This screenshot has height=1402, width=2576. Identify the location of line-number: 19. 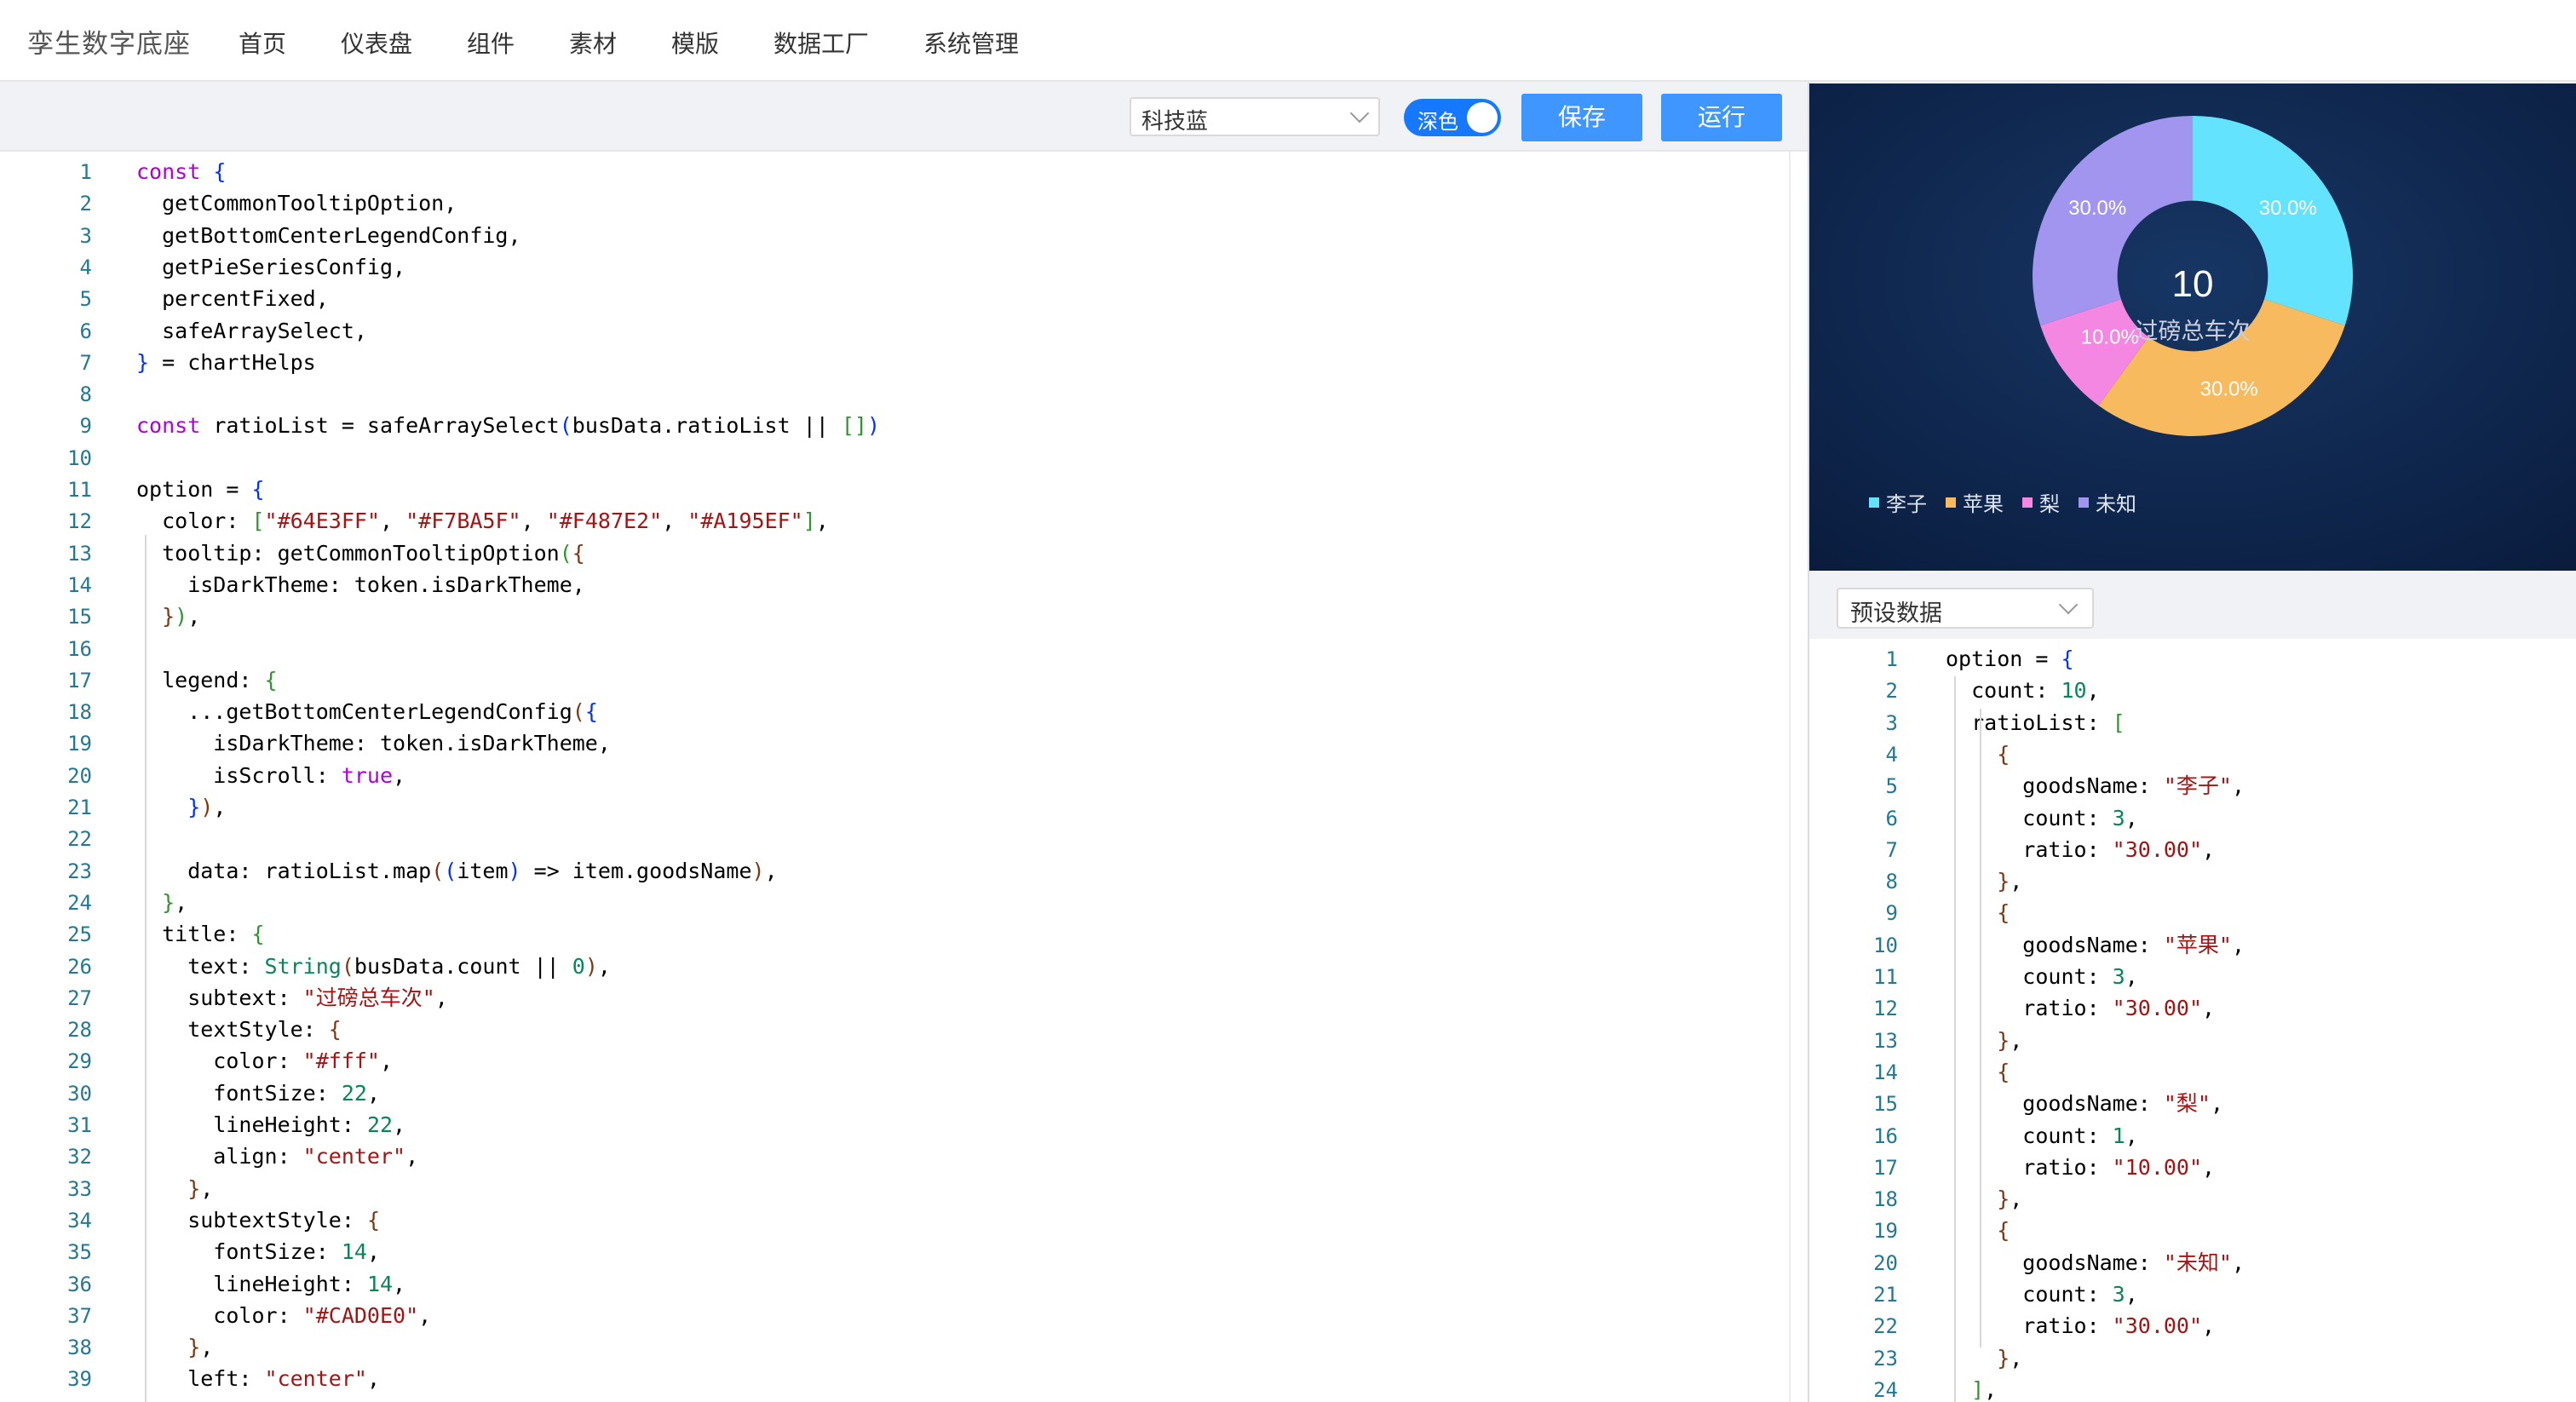
(80, 744).